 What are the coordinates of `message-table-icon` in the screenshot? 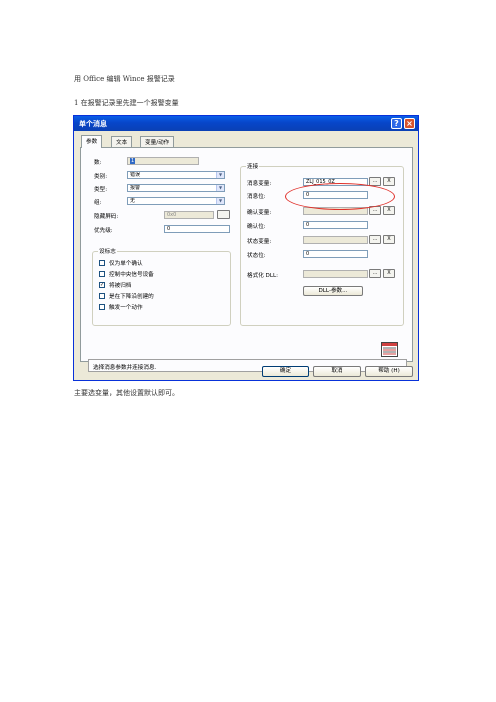 It's located at (389, 349).